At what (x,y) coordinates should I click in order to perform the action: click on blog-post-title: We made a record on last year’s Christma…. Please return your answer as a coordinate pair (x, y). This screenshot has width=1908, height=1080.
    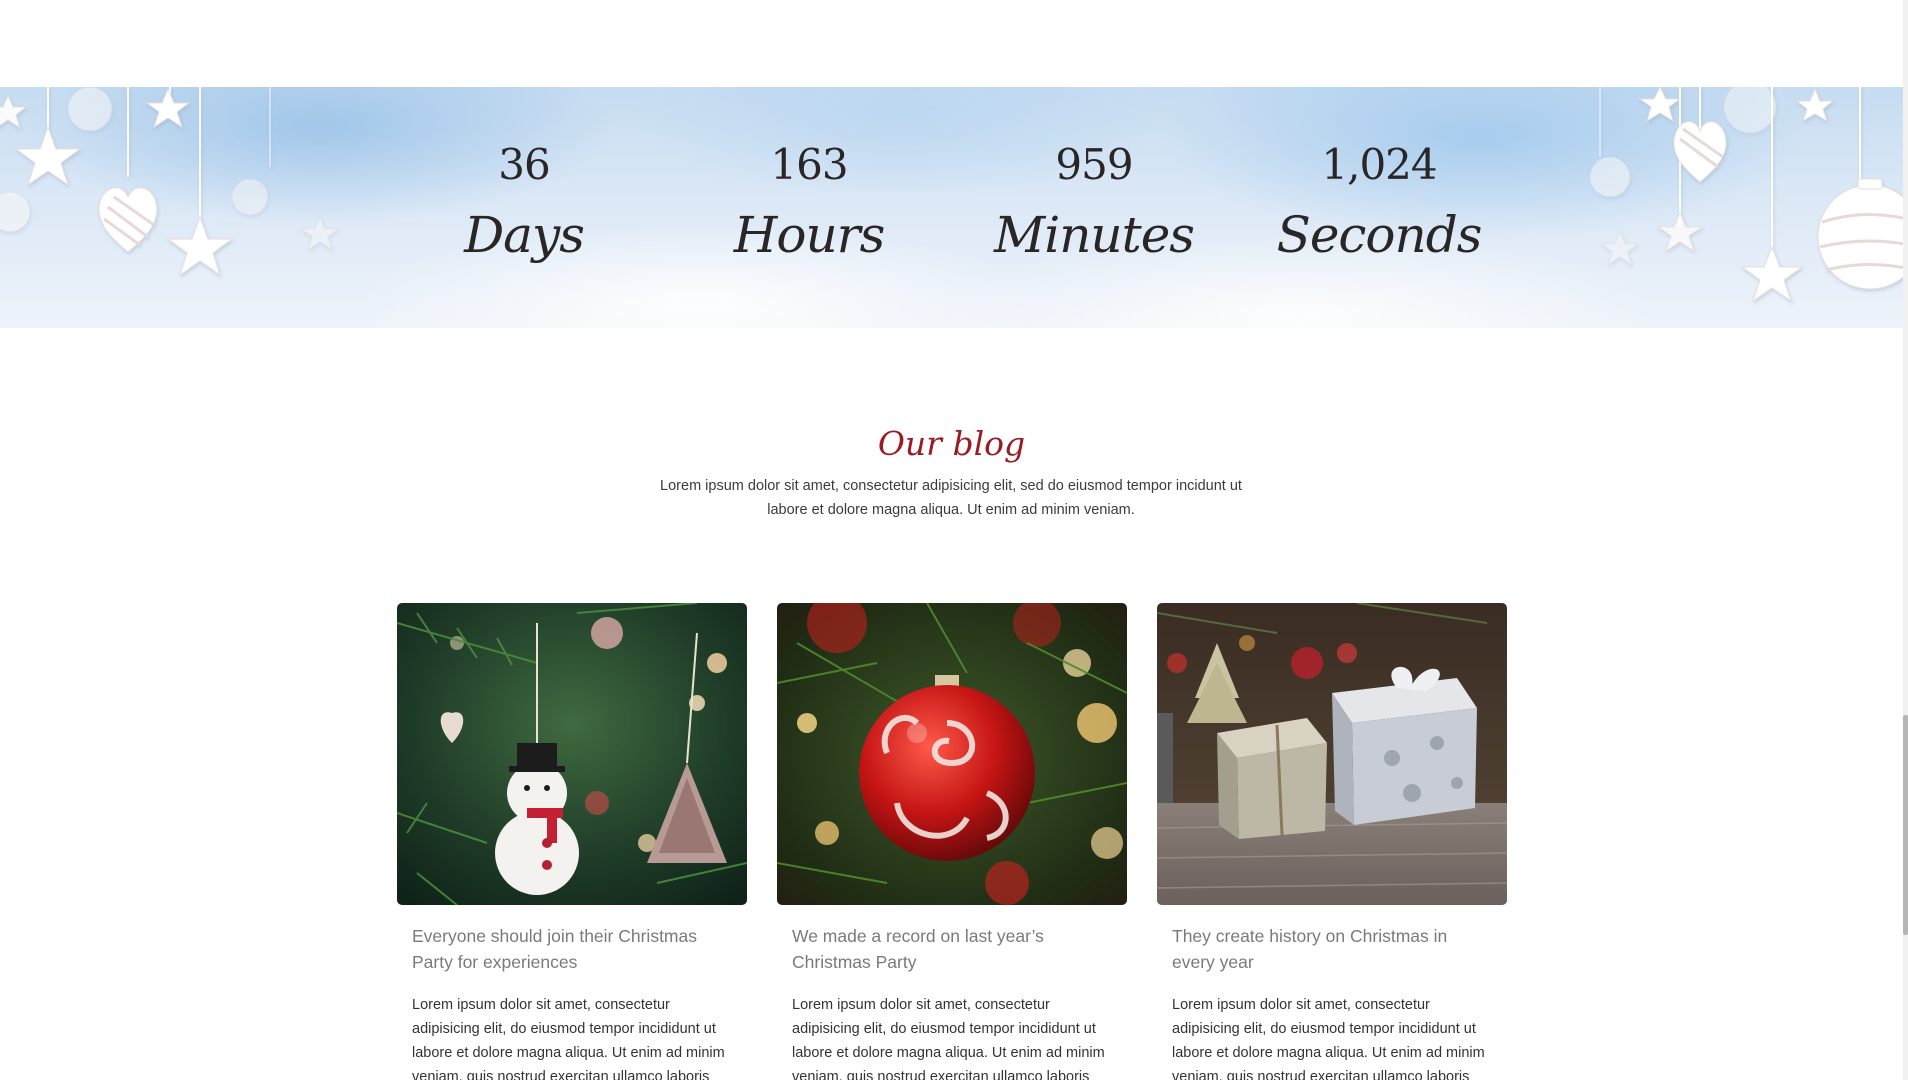
    Looking at the image, I should click on (952, 949).